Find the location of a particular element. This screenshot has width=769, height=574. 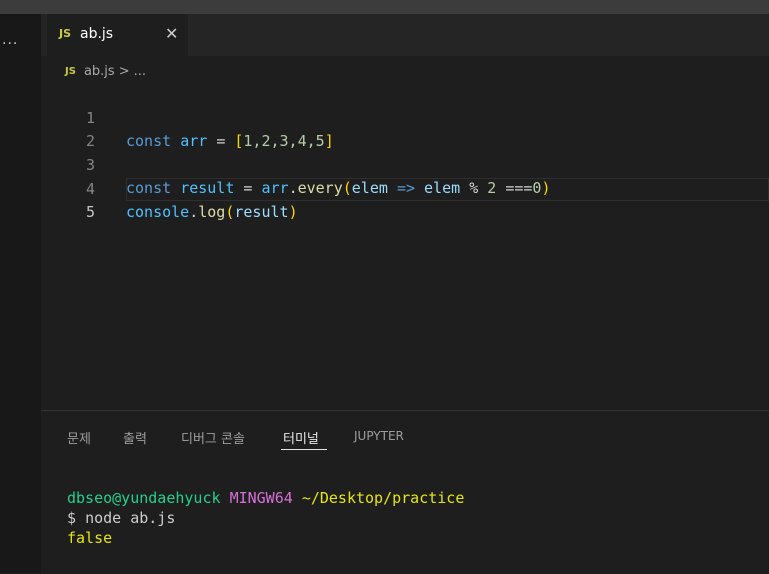

tab-terminal: 터미널 is located at coordinates (301, 437).